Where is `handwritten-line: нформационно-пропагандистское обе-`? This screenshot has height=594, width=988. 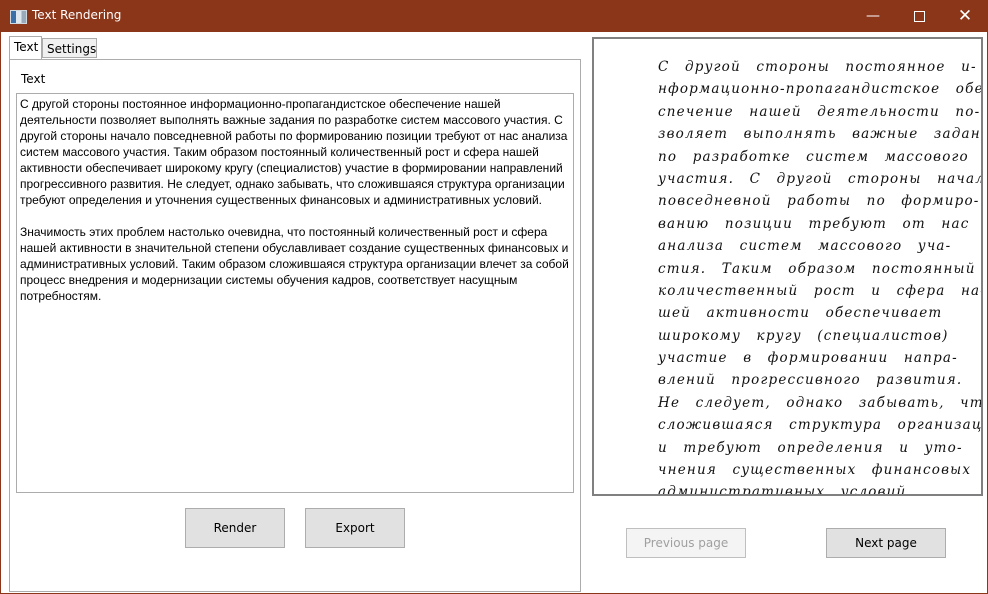 handwritten-line: нформационно-пропагандистское обе- is located at coordinates (820, 89).